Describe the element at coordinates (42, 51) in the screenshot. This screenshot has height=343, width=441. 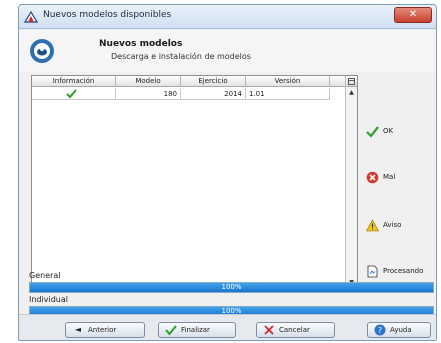
I see `download-models-icon` at that location.